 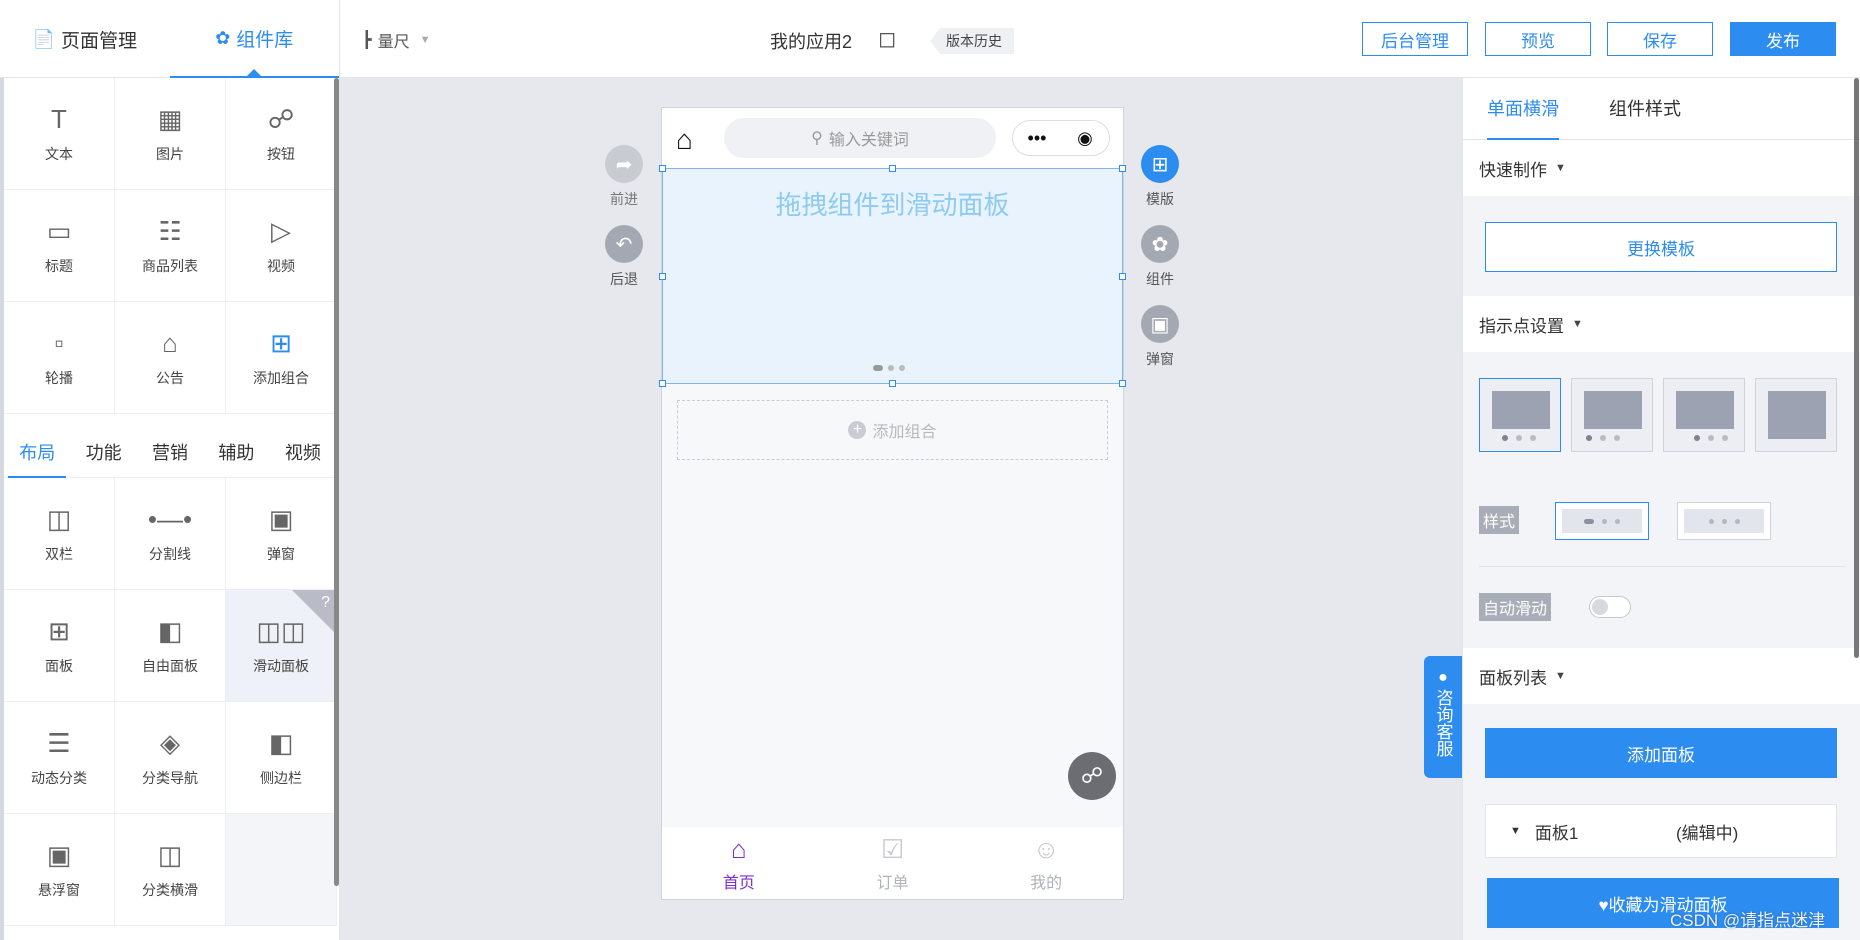 I want to click on puzzle-icon: ✿, so click(x=223, y=37).